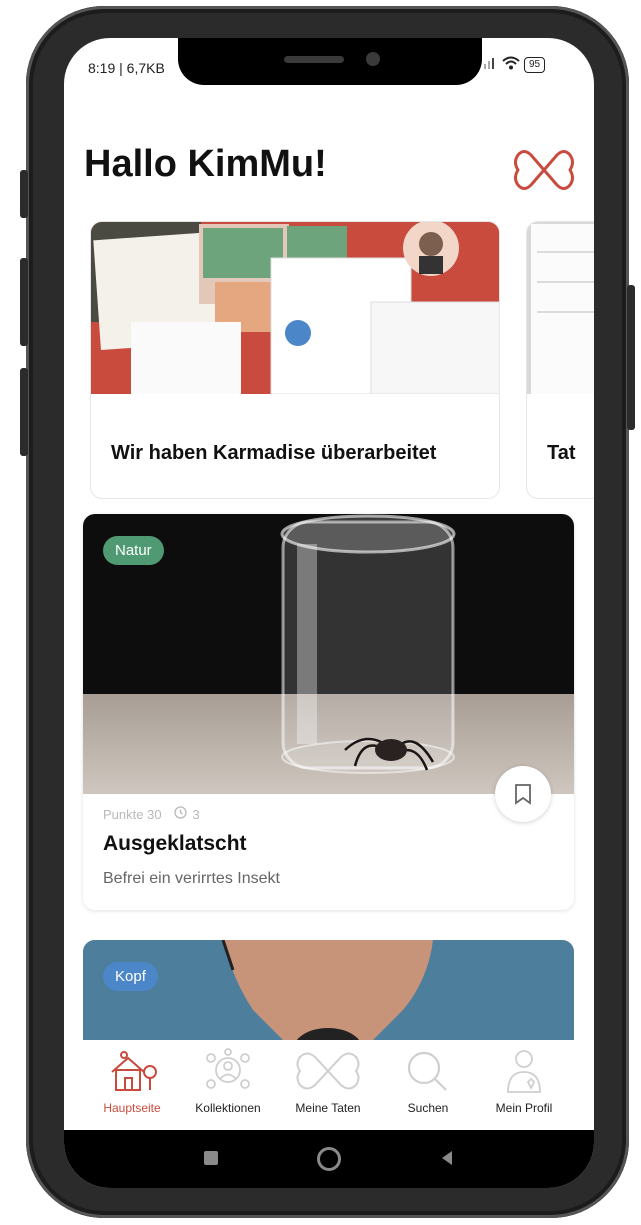 The height and width of the screenshot is (1225, 641). What do you see at coordinates (191, 878) in the screenshot?
I see `activity-subtitle: Befrei ein verirrtes Insekt` at bounding box center [191, 878].